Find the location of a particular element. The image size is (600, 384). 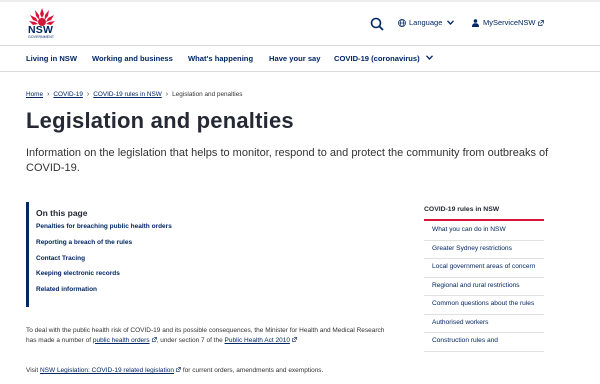

search-icon is located at coordinates (377, 24).